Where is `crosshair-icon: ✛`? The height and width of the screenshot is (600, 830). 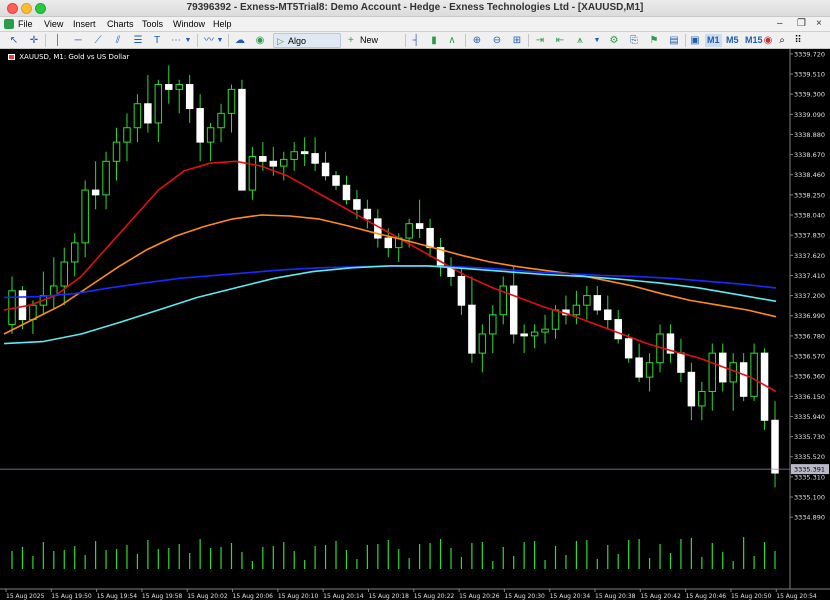 crosshair-icon: ✛ is located at coordinates (34, 40).